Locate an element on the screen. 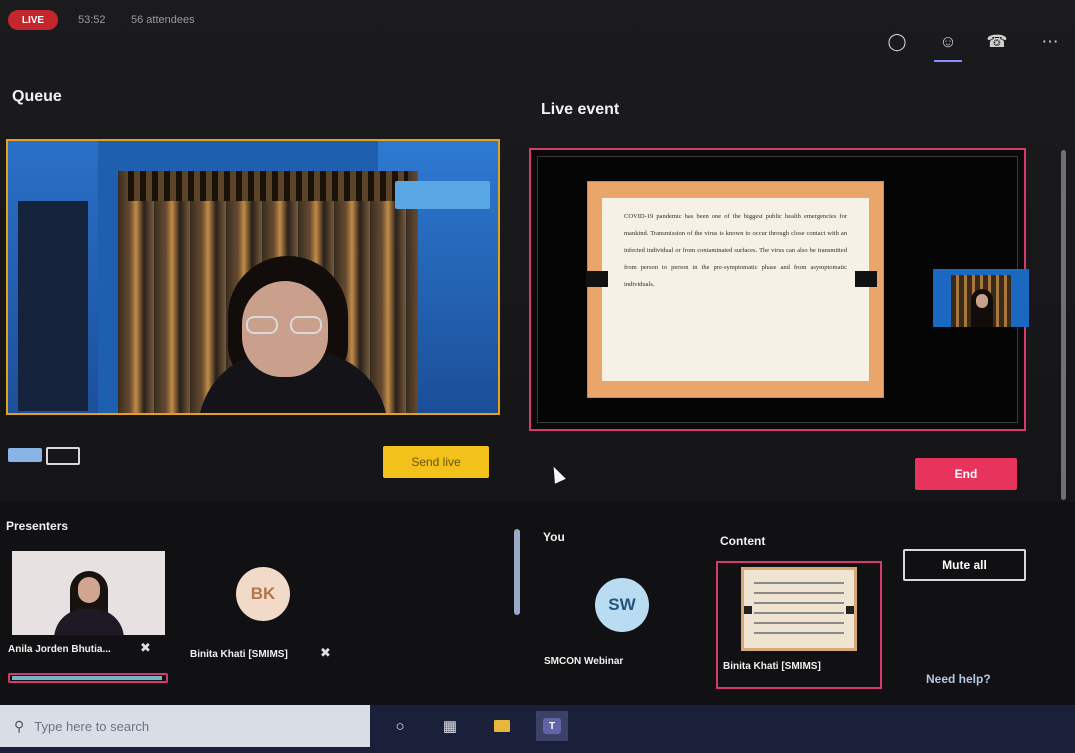 This screenshot has width=1075, height=753. content-thumbnail is located at coordinates (799, 609).